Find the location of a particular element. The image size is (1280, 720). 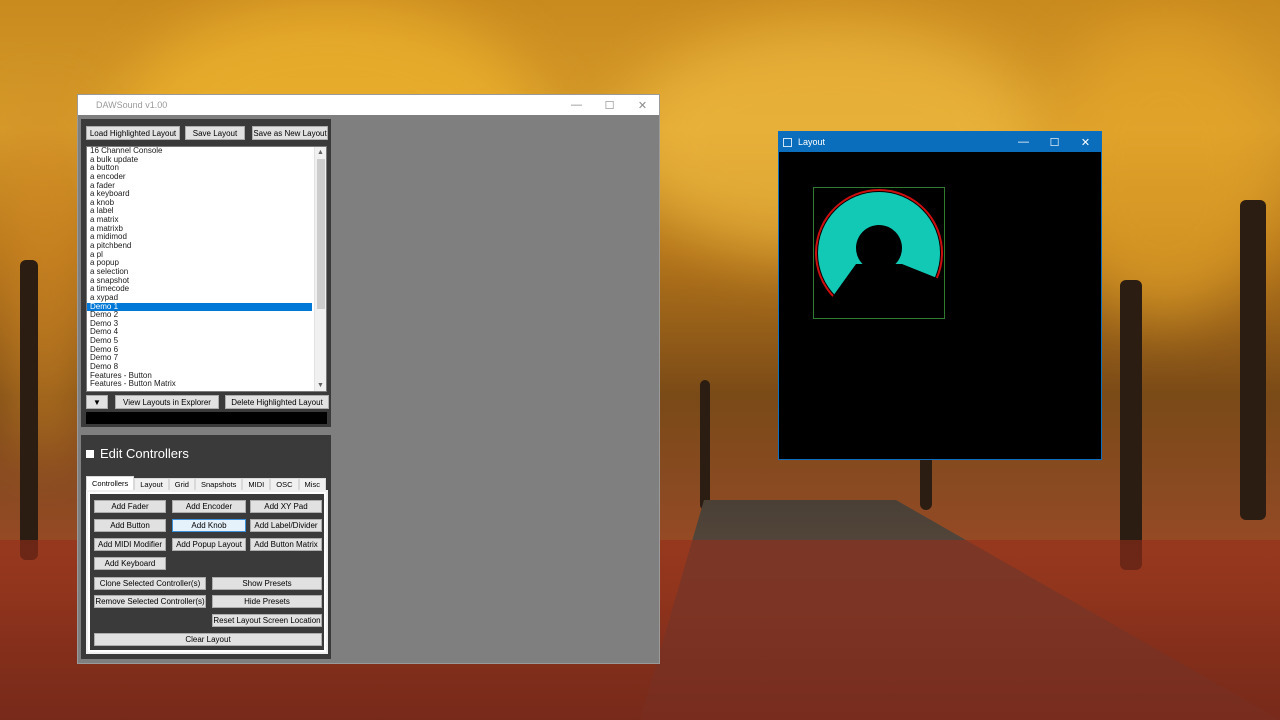

remove-selected-controllers-button: Remove Selected Controller(s) is located at coordinates (150, 601).